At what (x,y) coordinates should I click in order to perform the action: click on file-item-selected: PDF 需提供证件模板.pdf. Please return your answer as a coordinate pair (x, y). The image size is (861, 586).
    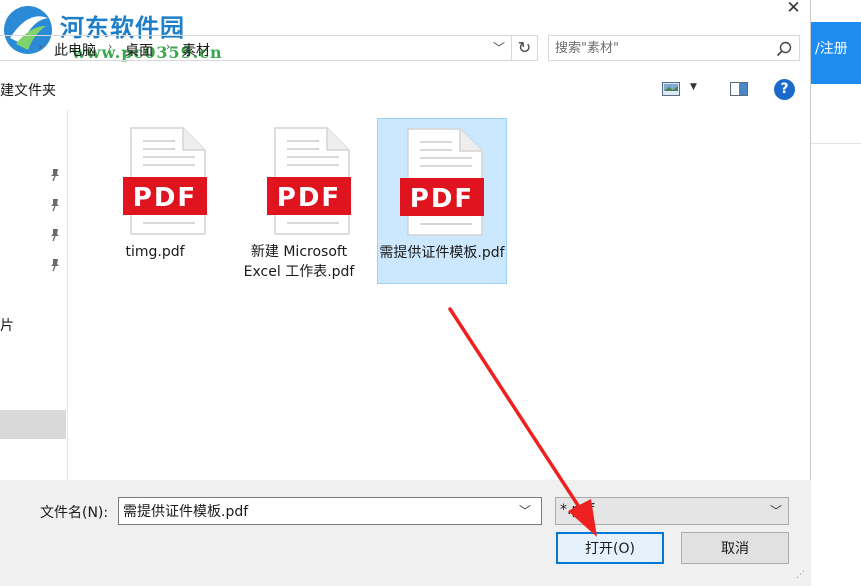
    Looking at the image, I should click on (442, 201).